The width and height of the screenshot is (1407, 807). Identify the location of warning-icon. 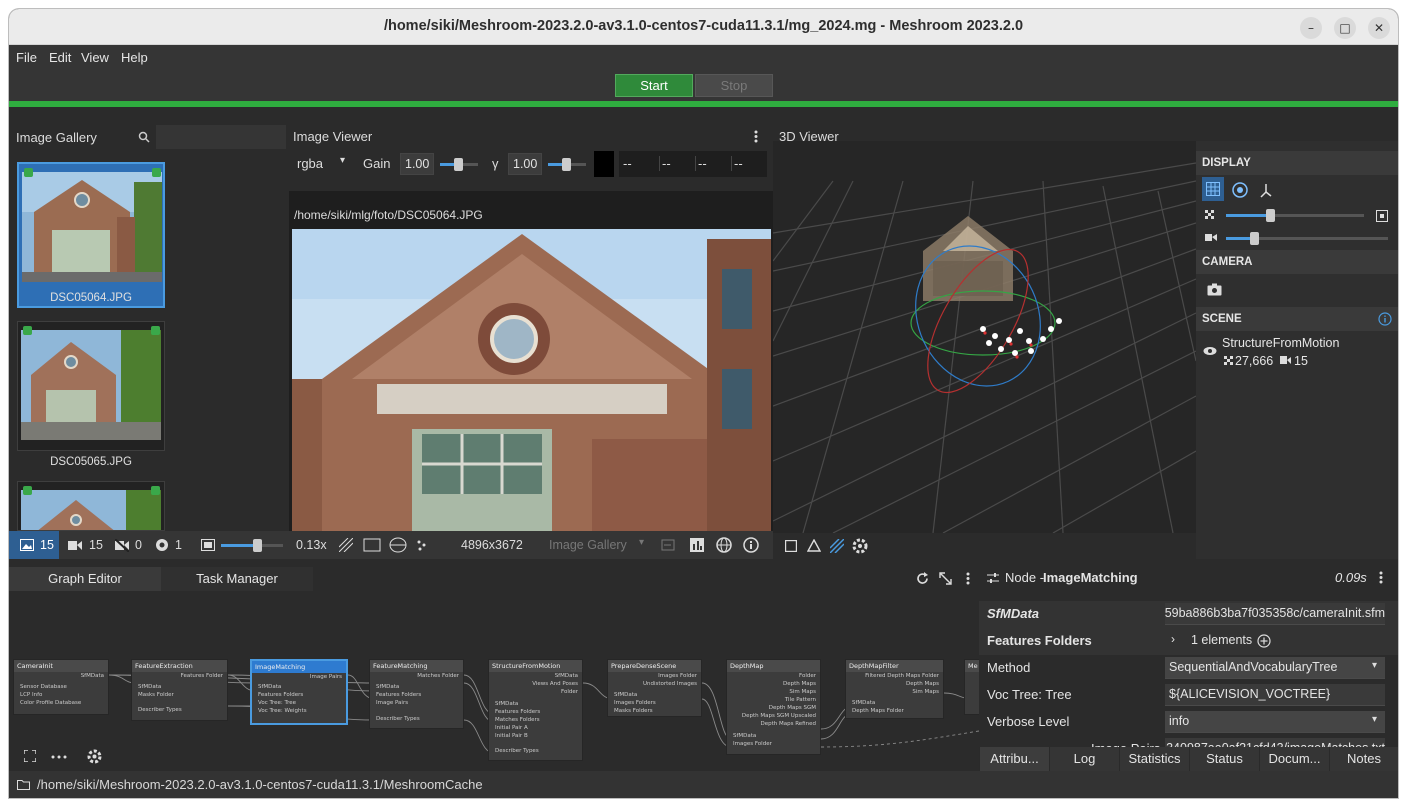
(814, 545).